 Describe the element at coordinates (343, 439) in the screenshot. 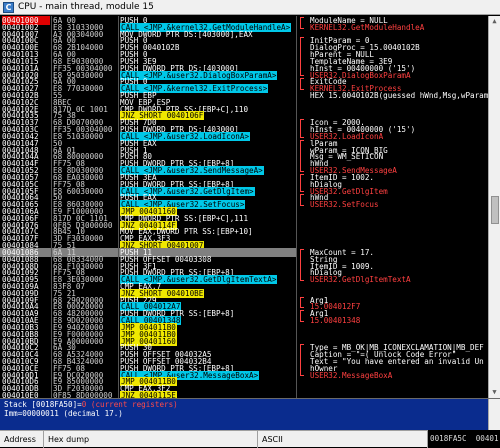

I see `dump-col-ascii: ASCII` at that location.